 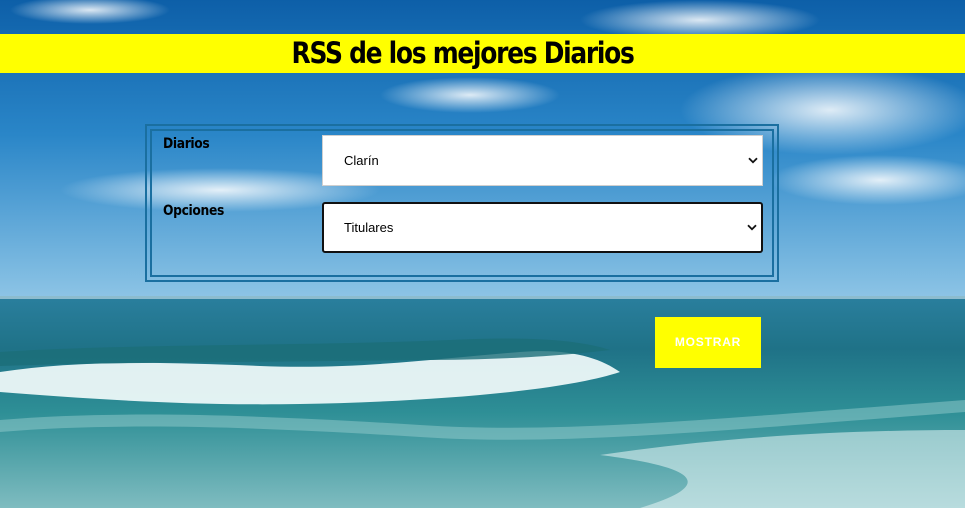 I want to click on mostrar-button: MOSTRAR, so click(x=708, y=342).